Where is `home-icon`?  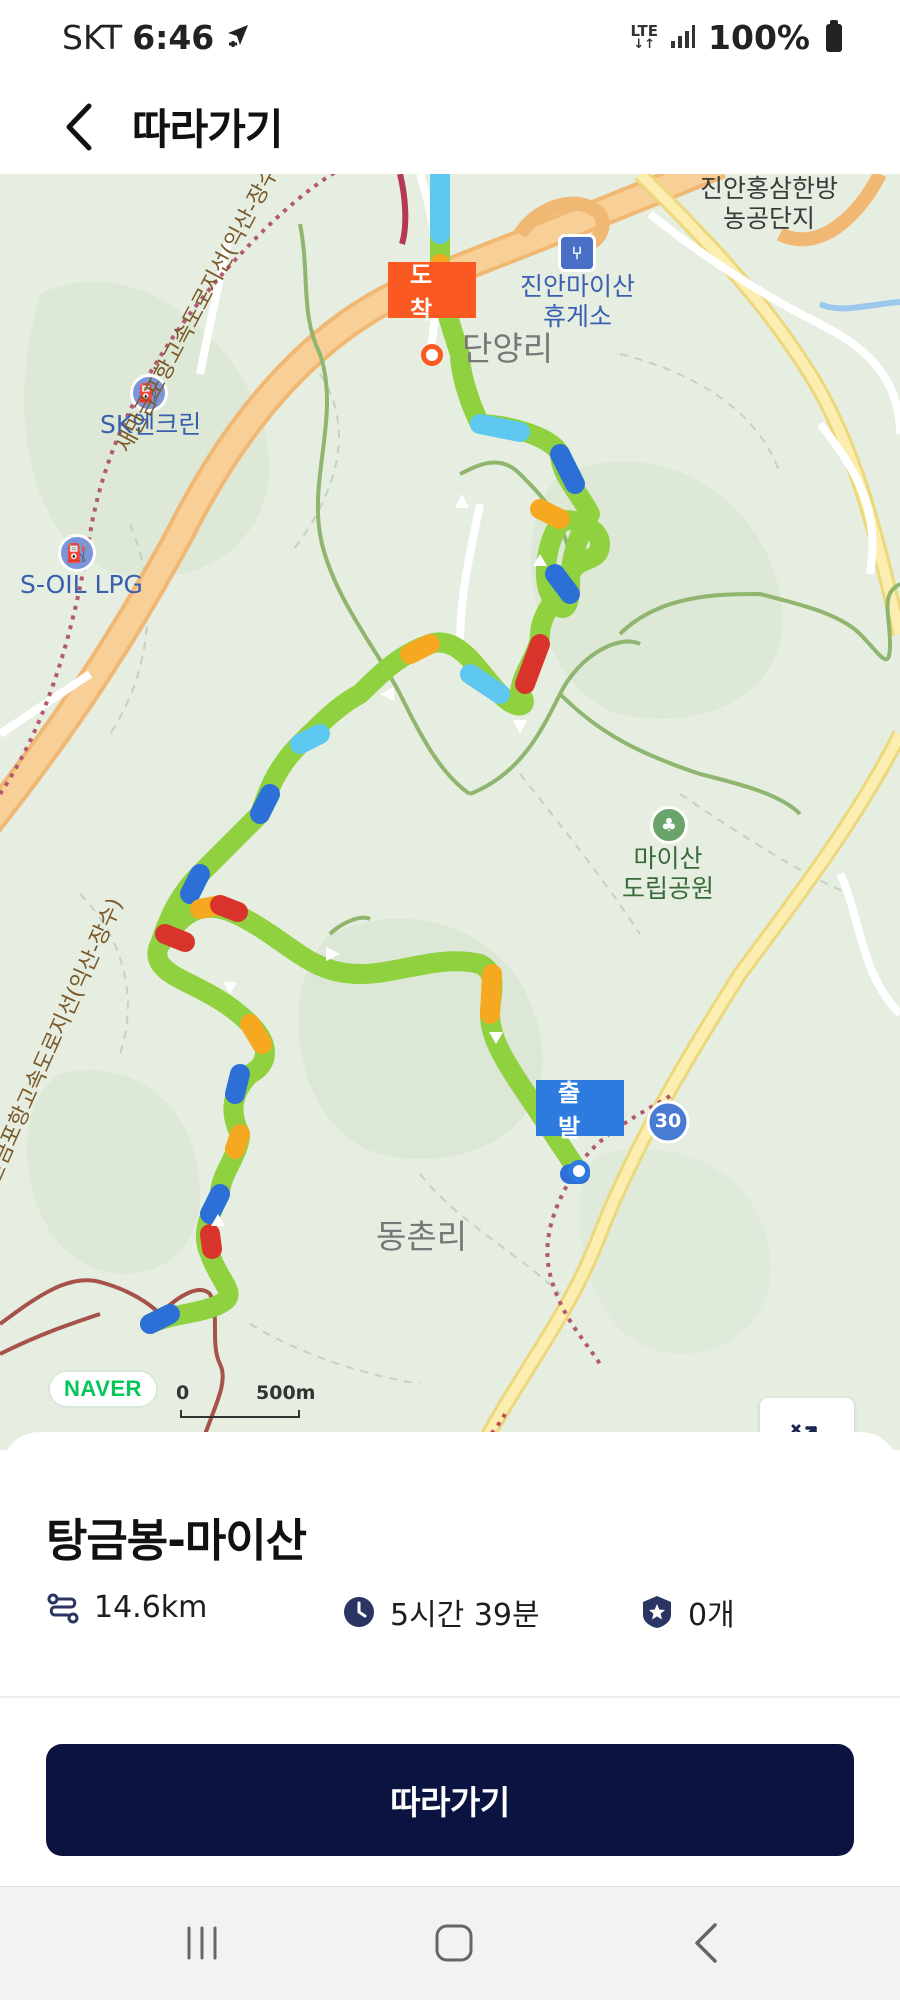 home-icon is located at coordinates (454, 1943).